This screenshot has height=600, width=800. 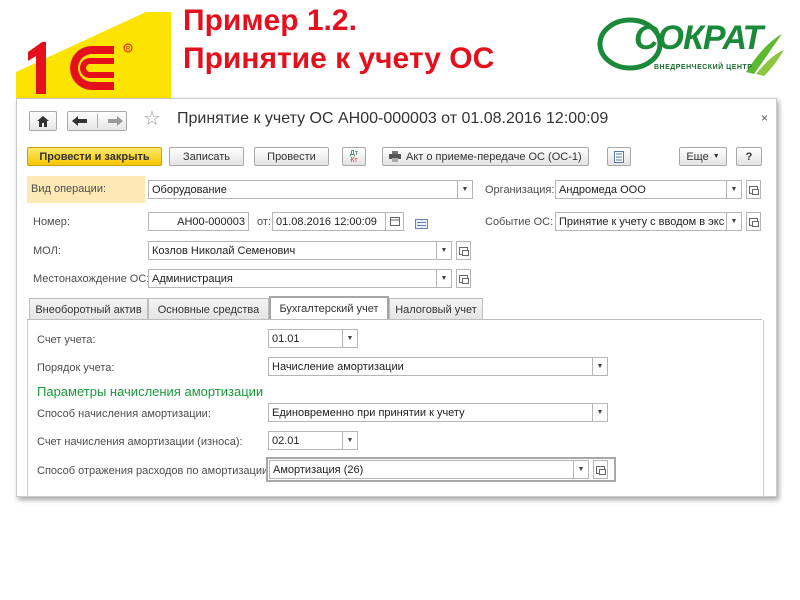 I want to click on number-label: Номер:, so click(x=51, y=222).